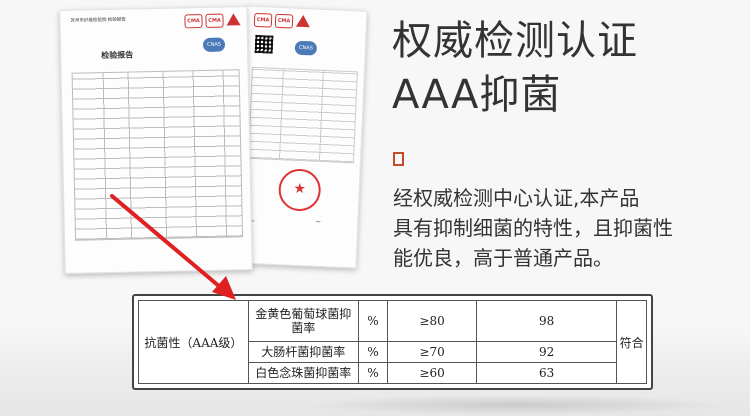  I want to click on description: 经权威检测中心认证,本产品 具有抑制细菌的特性，且抑菌性 能优良，高于普通产品。, so click(563, 228).